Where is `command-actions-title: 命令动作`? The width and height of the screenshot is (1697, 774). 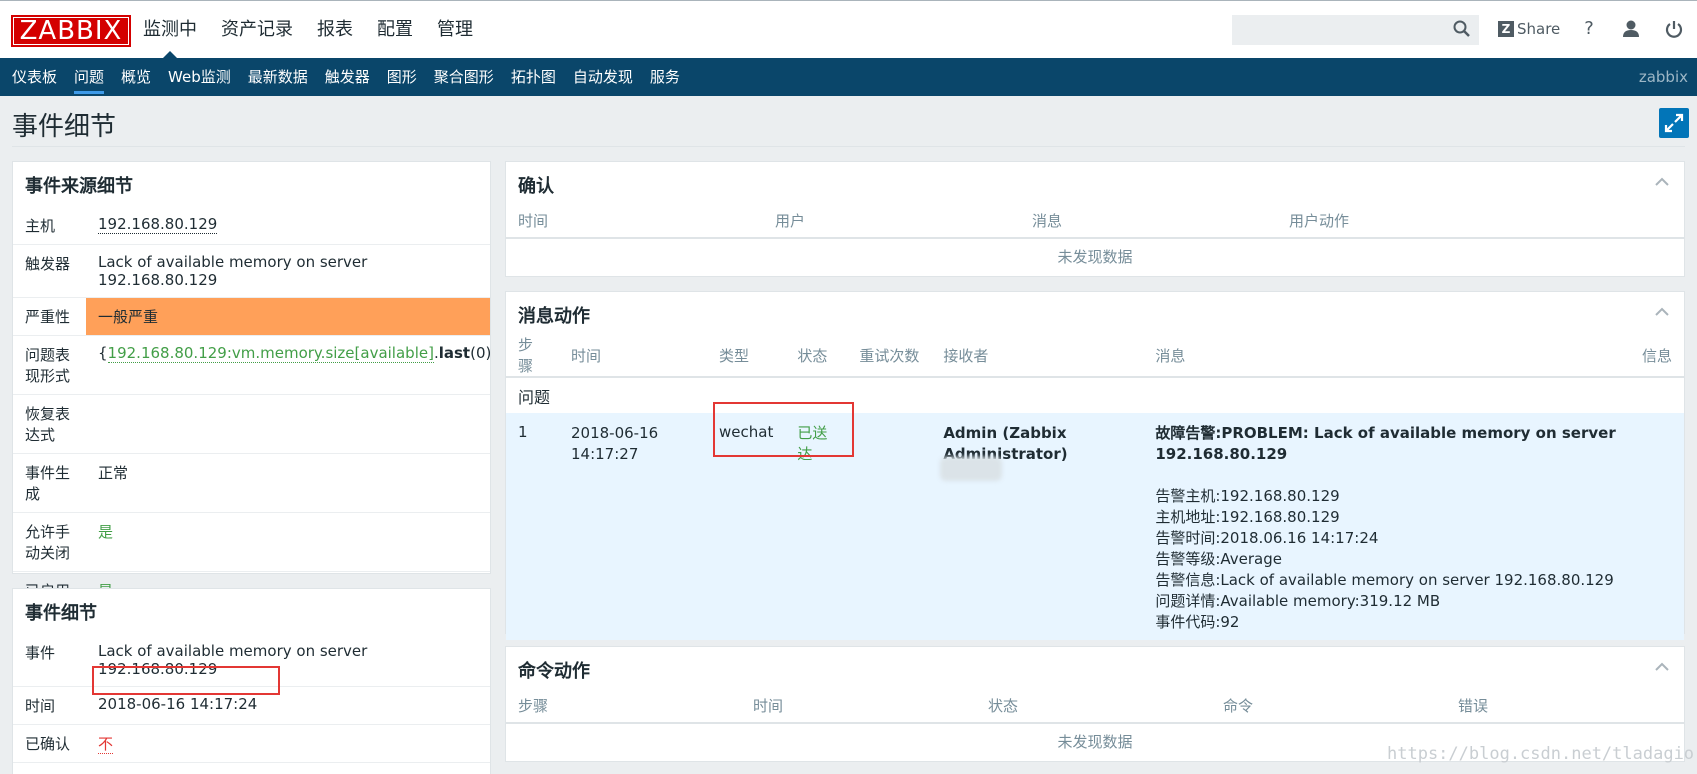
command-actions-title: 命令动作 is located at coordinates (554, 671).